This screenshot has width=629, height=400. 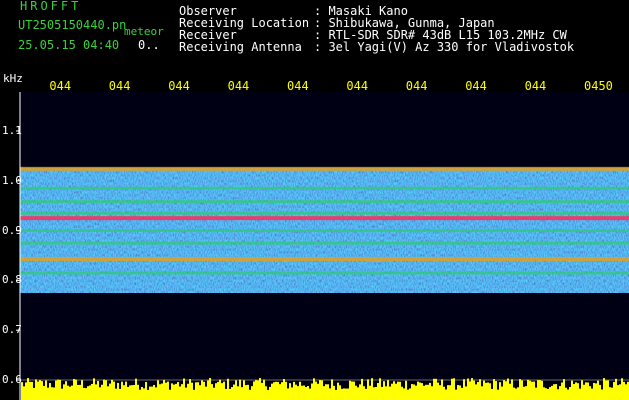 What do you see at coordinates (12, 230) in the screenshot?
I see `y-tick-label: 0.9` at bounding box center [12, 230].